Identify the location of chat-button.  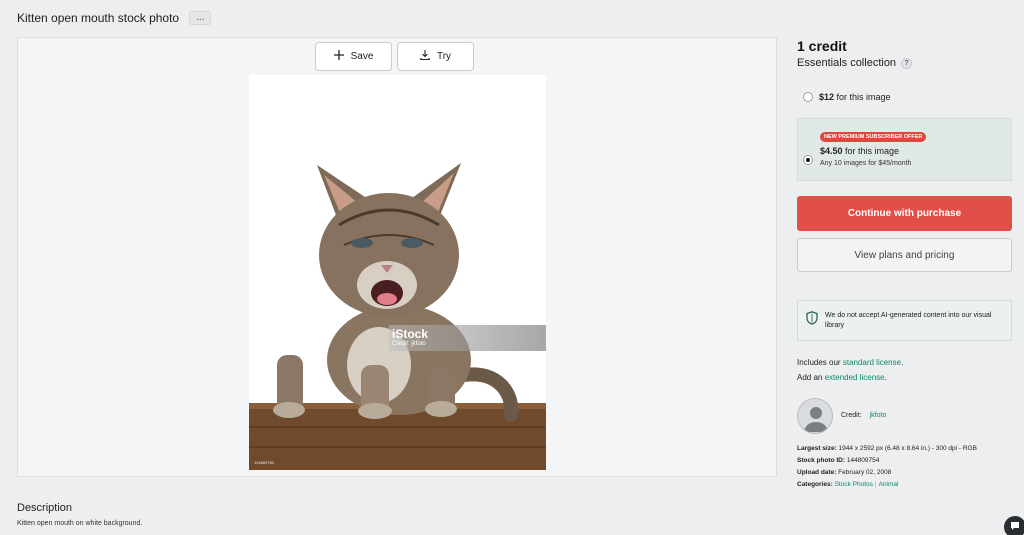
(1014, 525).